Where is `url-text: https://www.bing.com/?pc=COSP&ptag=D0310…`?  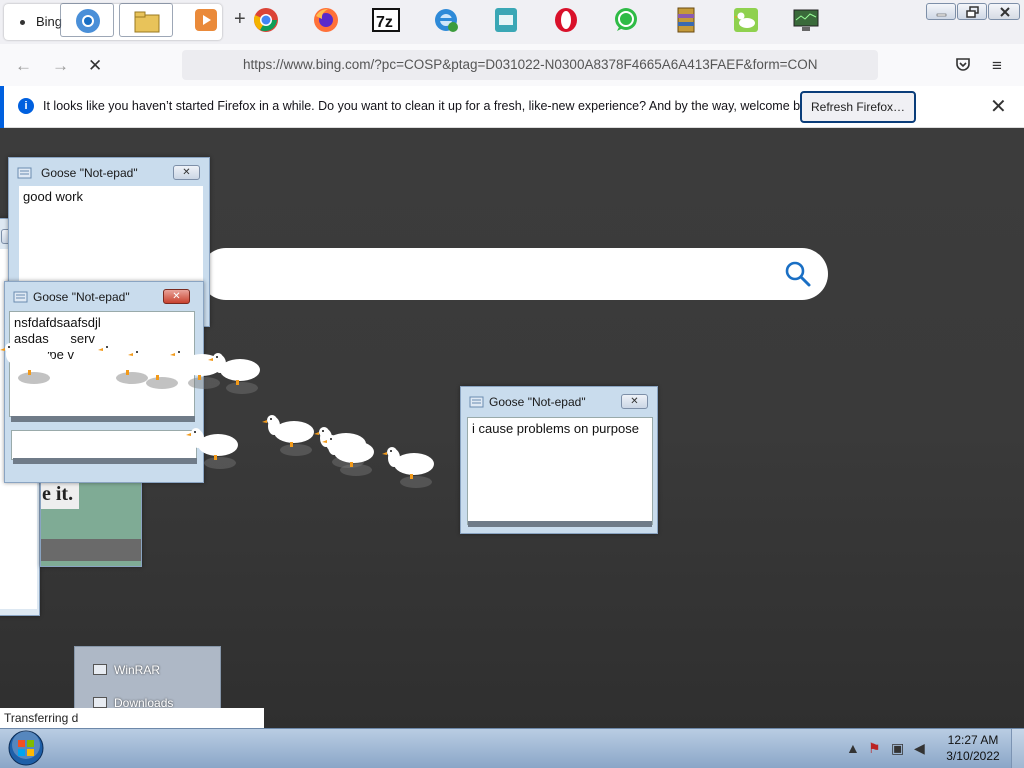
url-text: https://www.bing.com/?pc=COSP&ptag=D0310… is located at coordinates (530, 64).